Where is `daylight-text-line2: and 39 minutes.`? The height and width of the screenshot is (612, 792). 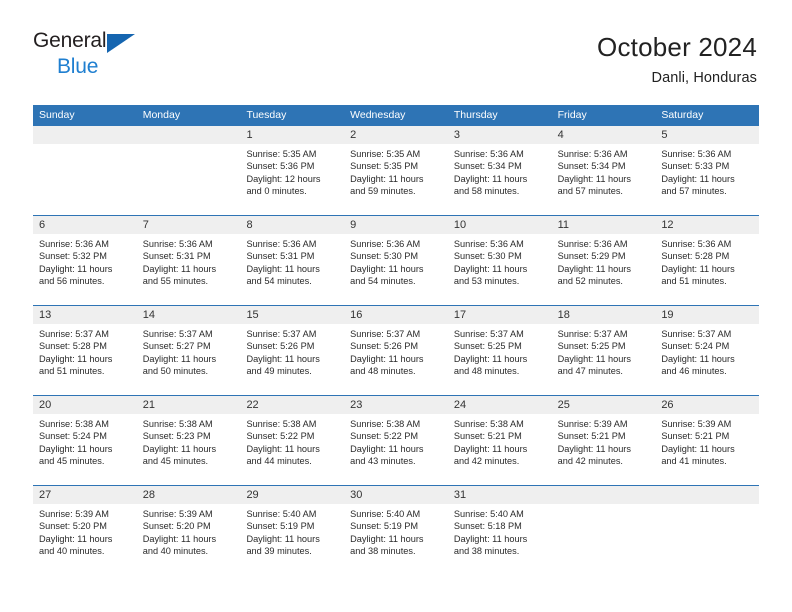 daylight-text-line2: and 39 minutes. is located at coordinates (279, 551).